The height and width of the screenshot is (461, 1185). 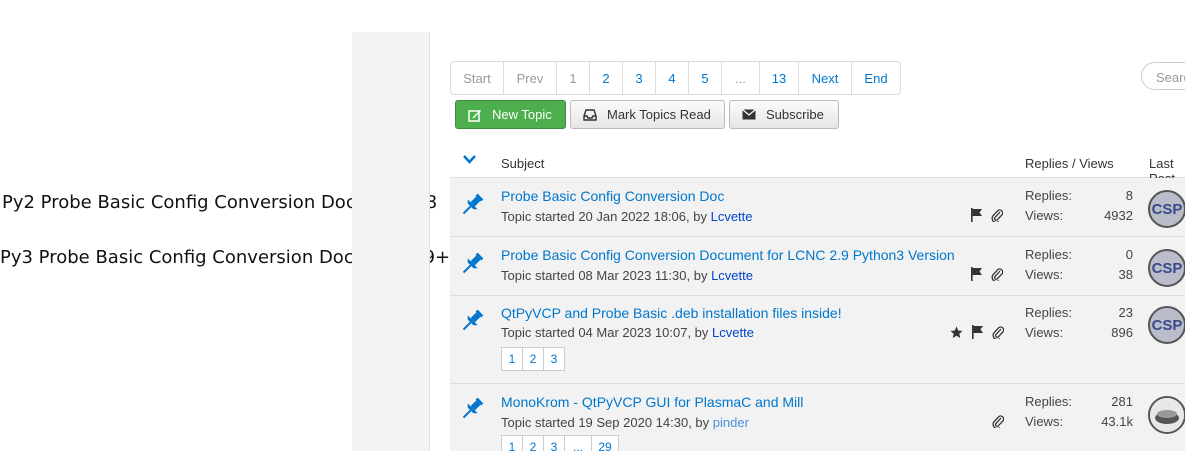 What do you see at coordinates (659, 114) in the screenshot?
I see `mark-read-label: Mark Topics Read` at bounding box center [659, 114].